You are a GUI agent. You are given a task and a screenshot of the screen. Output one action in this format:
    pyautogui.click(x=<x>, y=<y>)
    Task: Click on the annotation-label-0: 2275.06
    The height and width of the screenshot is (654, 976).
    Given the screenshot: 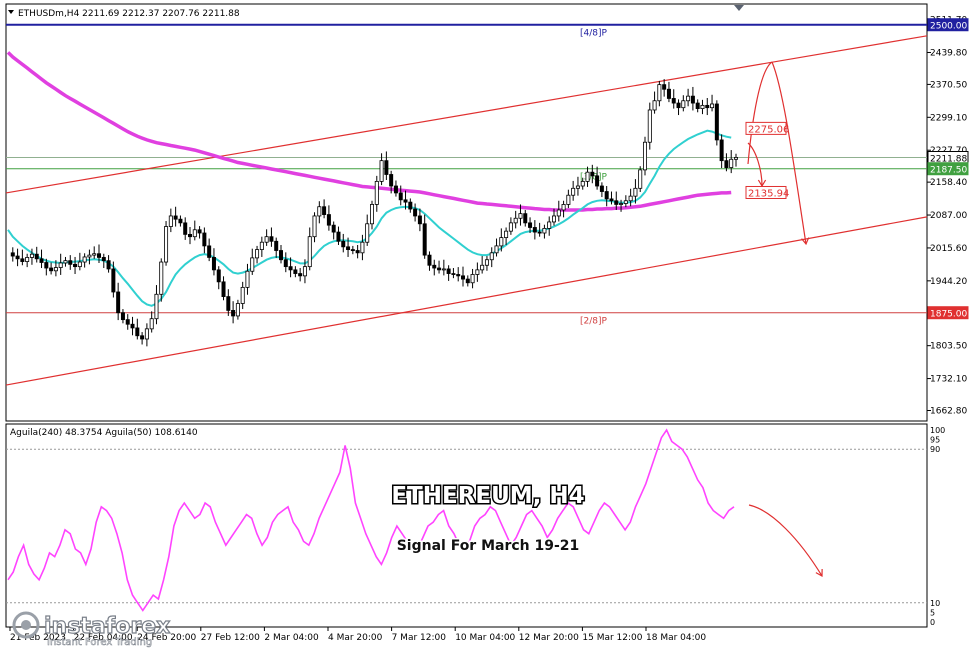 What is the action you would take?
    pyautogui.click(x=768, y=129)
    